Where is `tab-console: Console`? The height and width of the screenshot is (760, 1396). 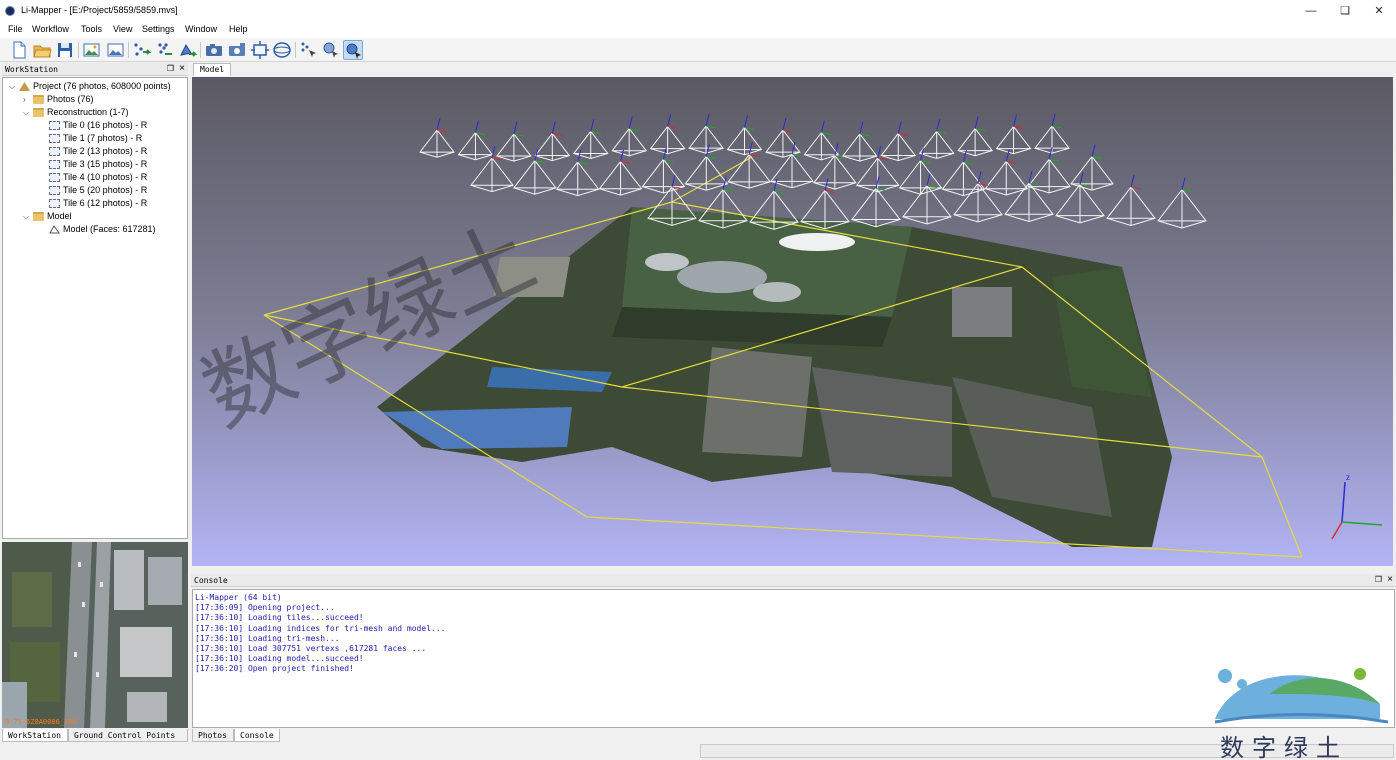 tab-console: Console is located at coordinates (257, 735).